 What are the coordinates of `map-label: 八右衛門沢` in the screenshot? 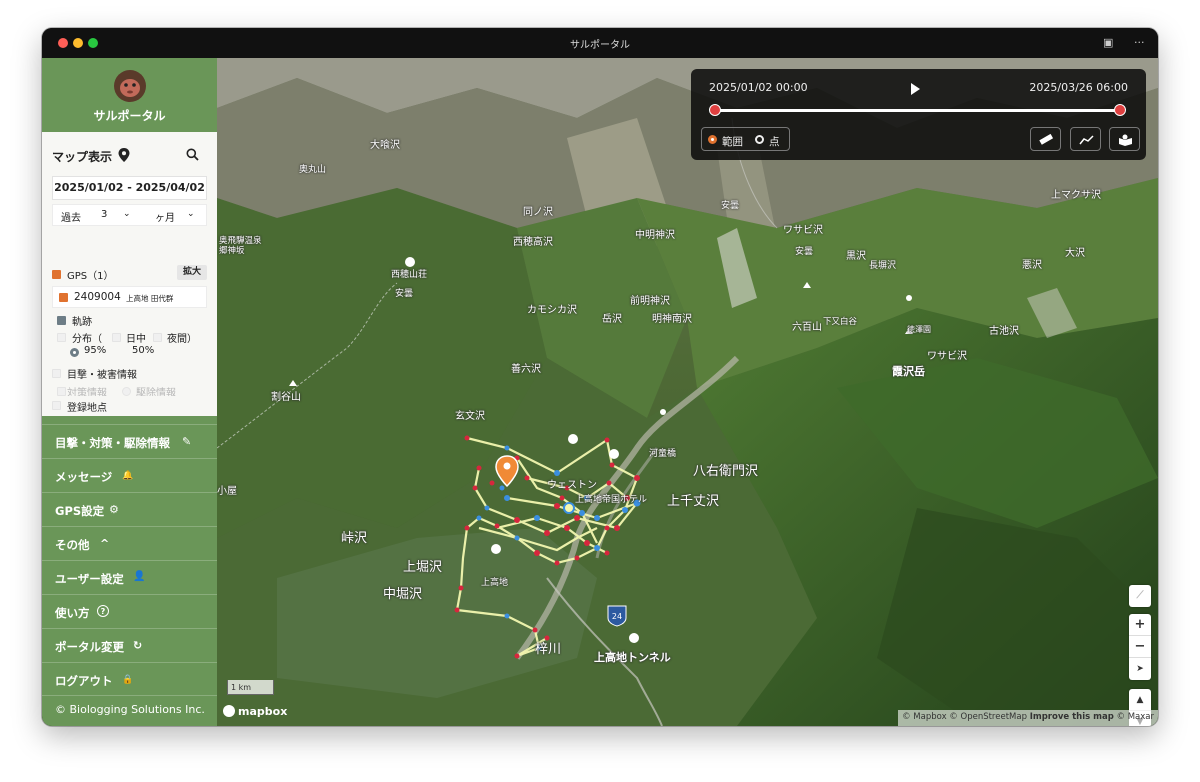 It's located at (726, 471).